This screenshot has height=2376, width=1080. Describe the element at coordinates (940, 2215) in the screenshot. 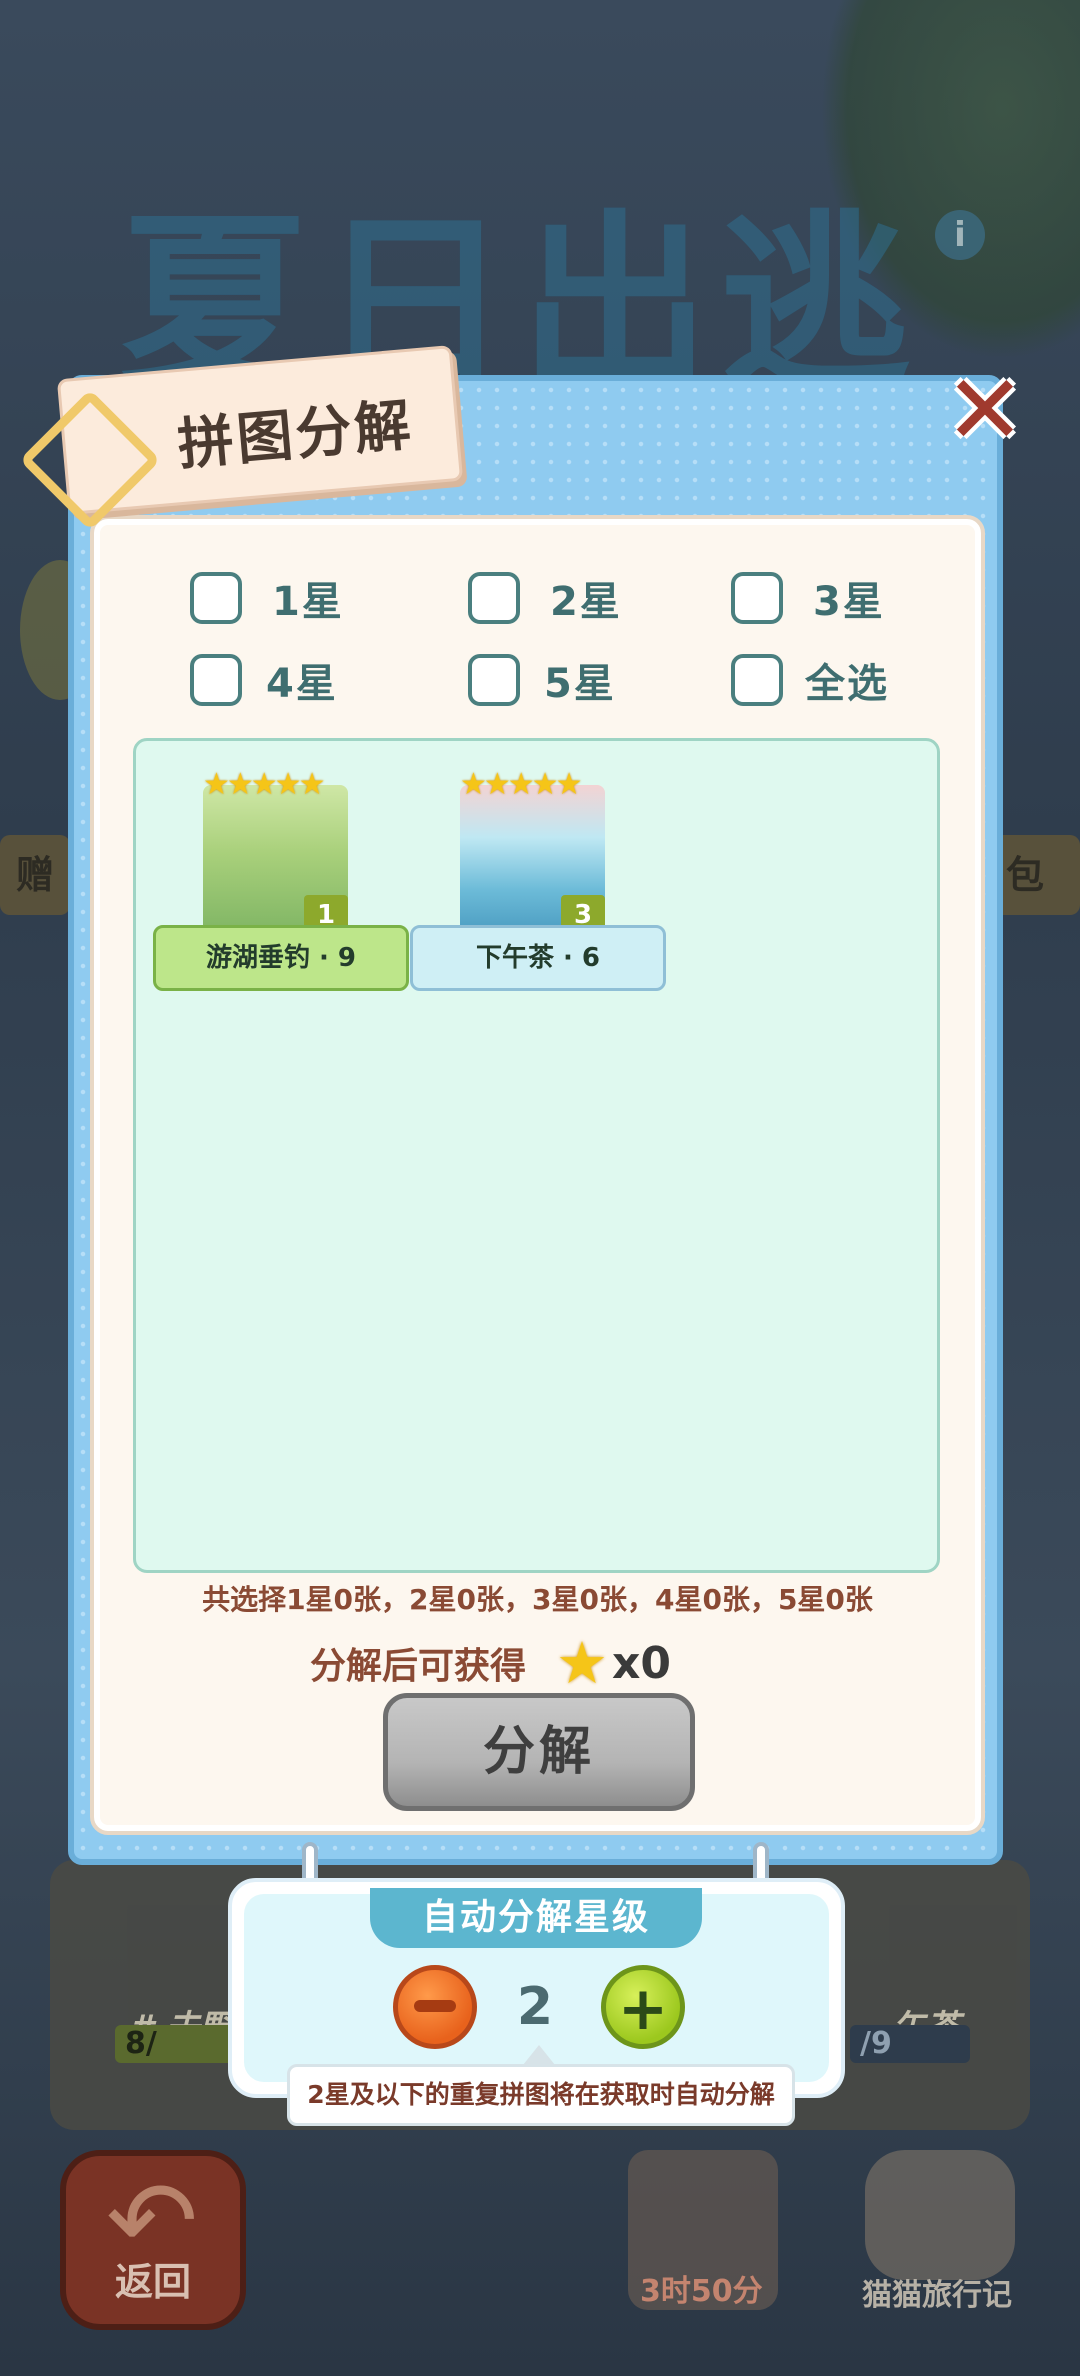

I see `cat-travel-icon` at that location.